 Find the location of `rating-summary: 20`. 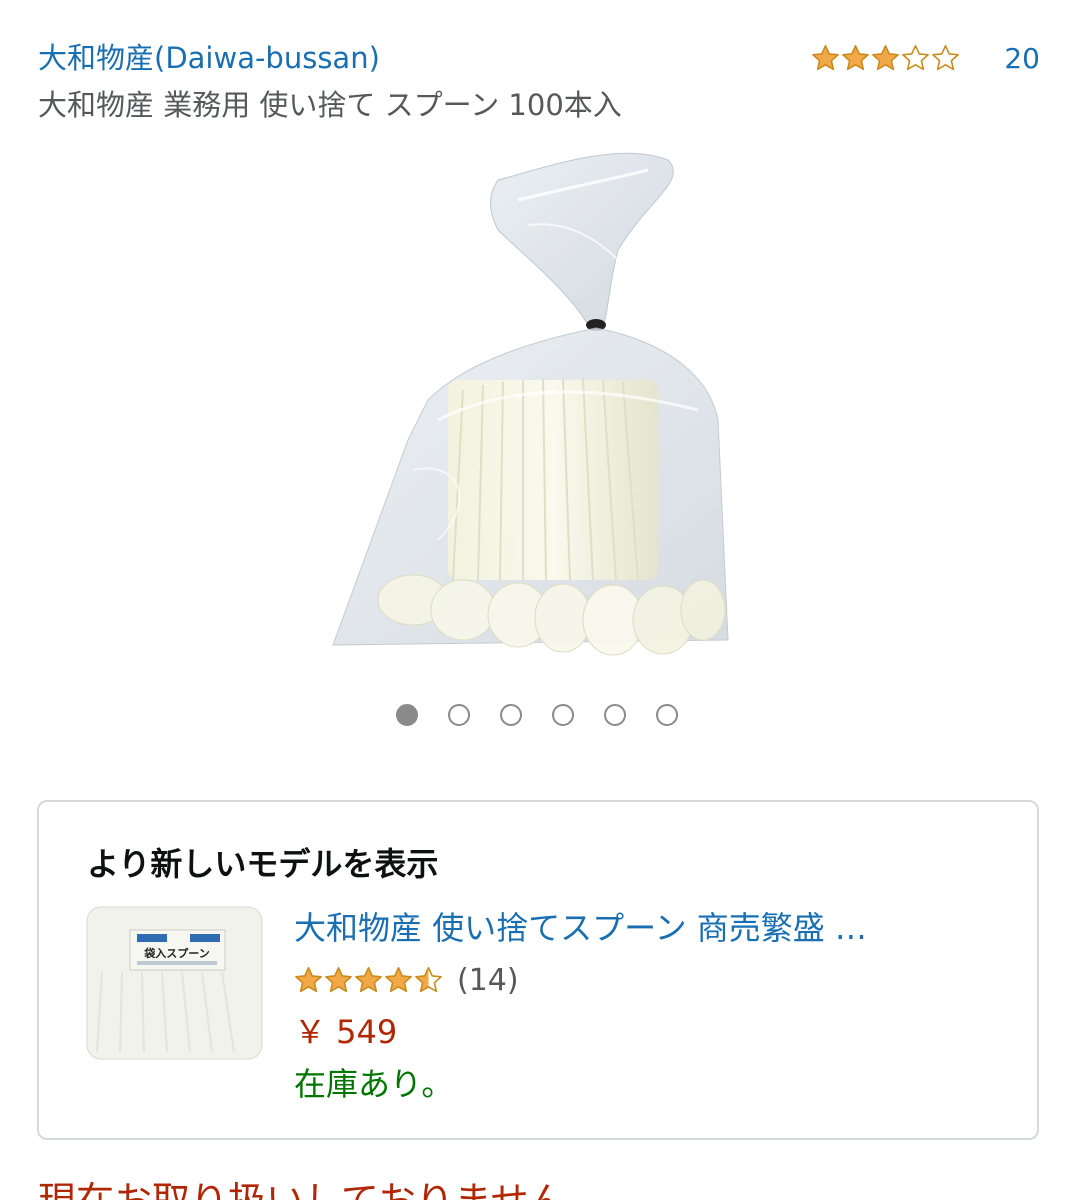

rating-summary: 20 is located at coordinates (925, 58).